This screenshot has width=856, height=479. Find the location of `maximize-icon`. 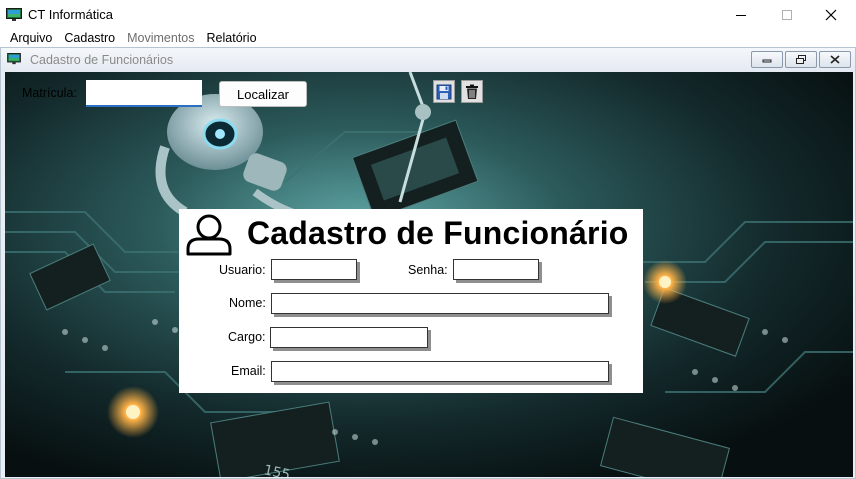

maximize-icon is located at coordinates (787, 15).